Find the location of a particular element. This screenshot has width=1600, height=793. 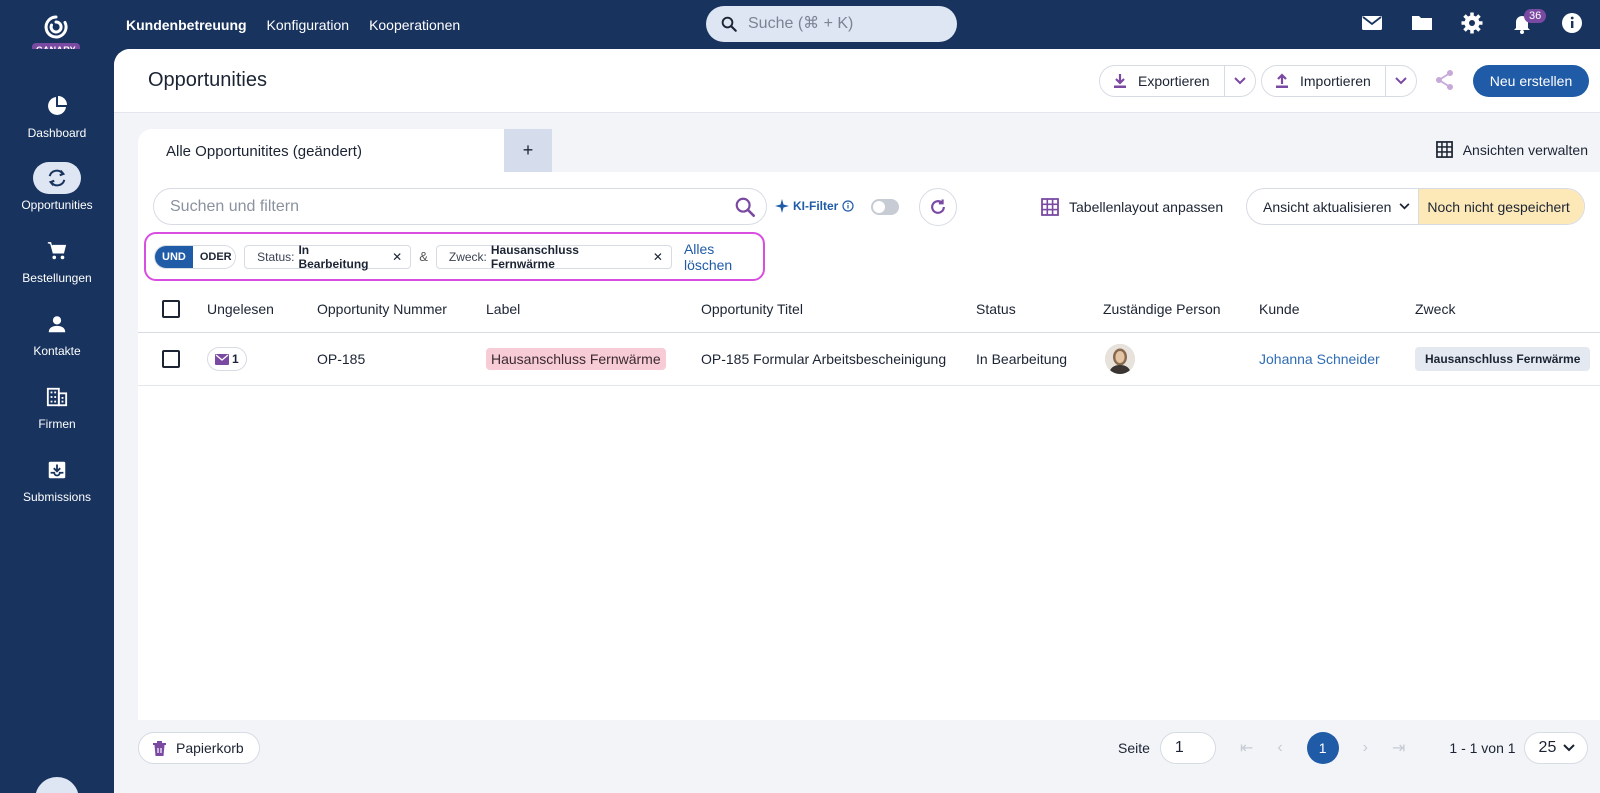

column-header-status: Status is located at coordinates (996, 309).